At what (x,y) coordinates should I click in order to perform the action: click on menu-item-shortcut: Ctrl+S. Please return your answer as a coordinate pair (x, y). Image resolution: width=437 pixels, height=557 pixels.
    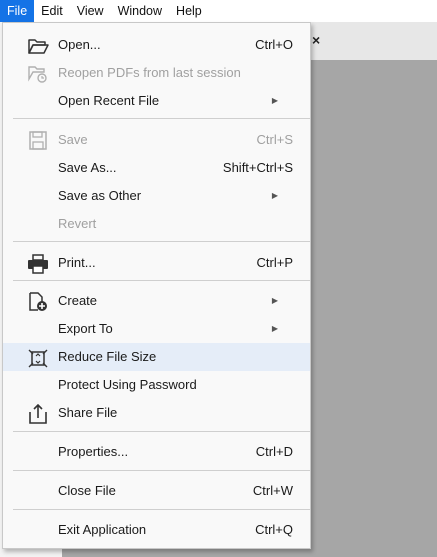
    Looking at the image, I should click on (274, 139).